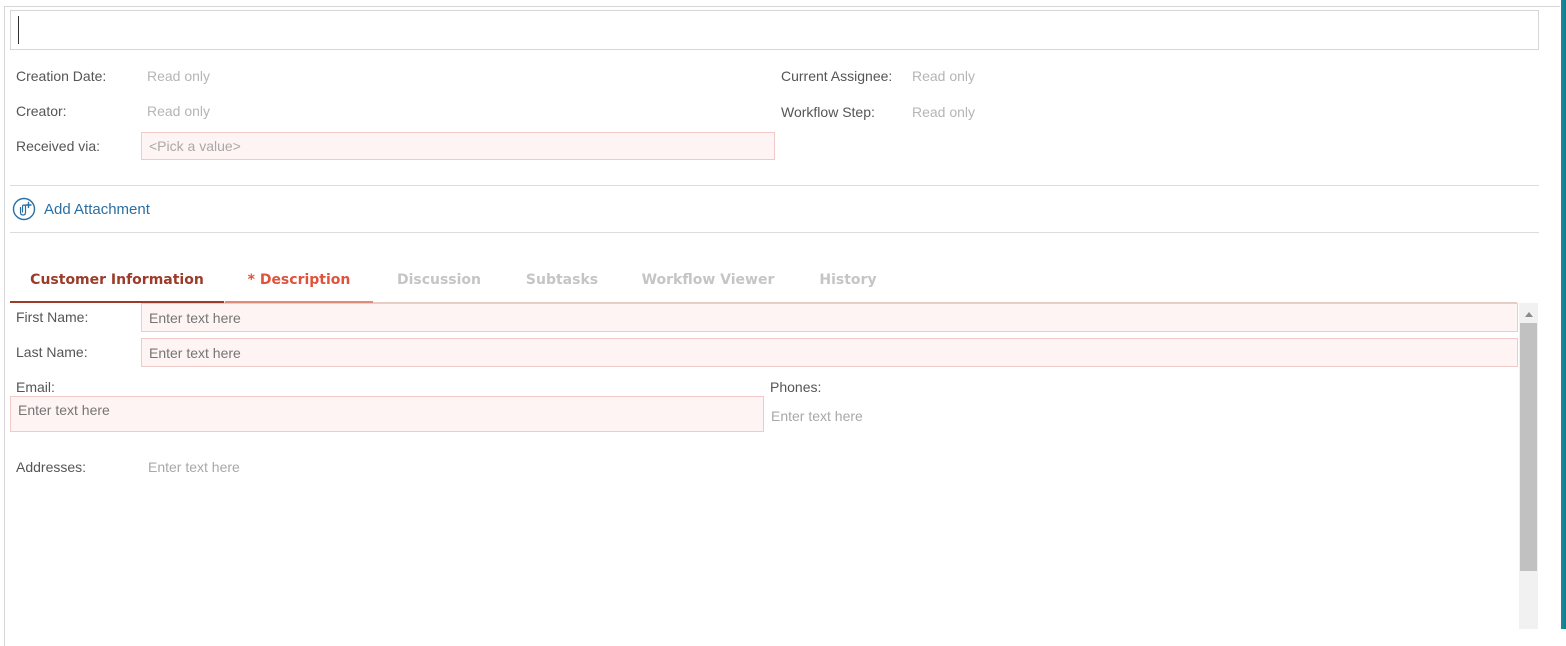  What do you see at coordinates (1528, 447) in the screenshot?
I see `scroll-thumb` at bounding box center [1528, 447].